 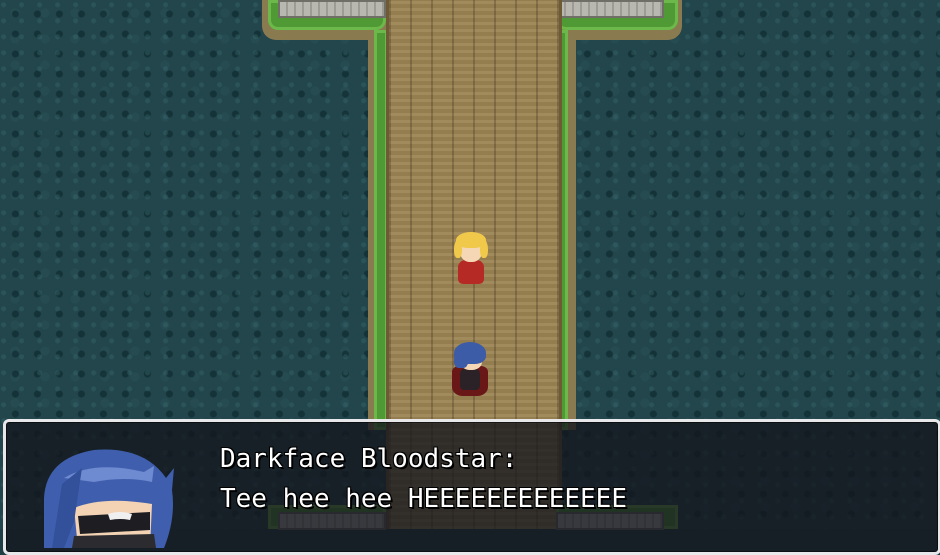 What do you see at coordinates (423, 499) in the screenshot?
I see `dialog-message: Tee hee hee HEEEEEEEEEEEEE` at bounding box center [423, 499].